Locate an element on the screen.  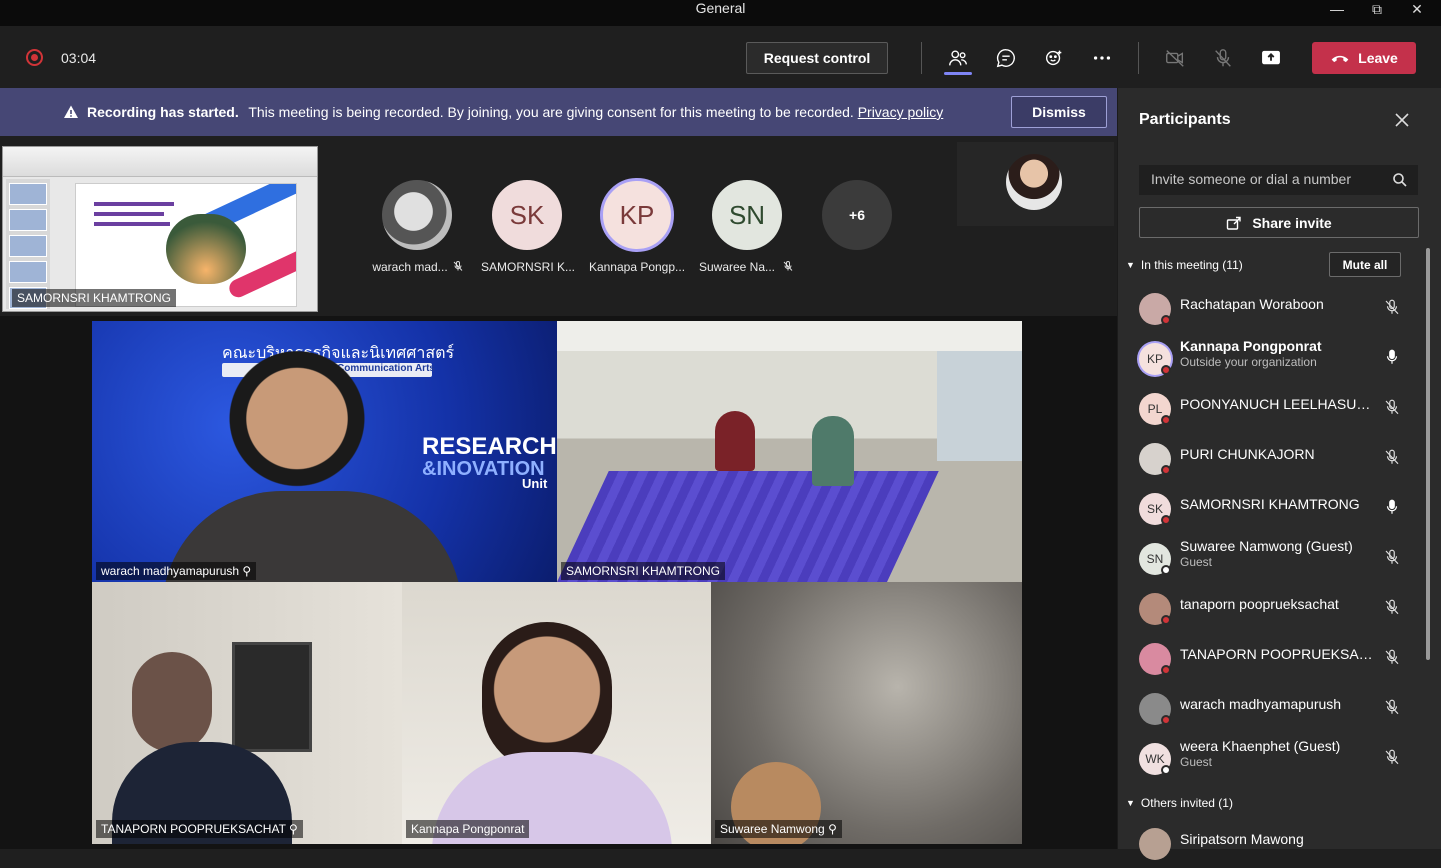
banner-title: Recording has started. is located at coordinates (163, 112).